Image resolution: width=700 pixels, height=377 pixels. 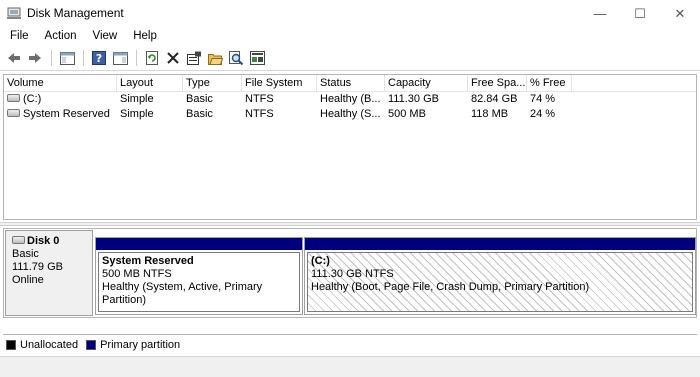 I want to click on close-button: ✕, so click(x=680, y=13).